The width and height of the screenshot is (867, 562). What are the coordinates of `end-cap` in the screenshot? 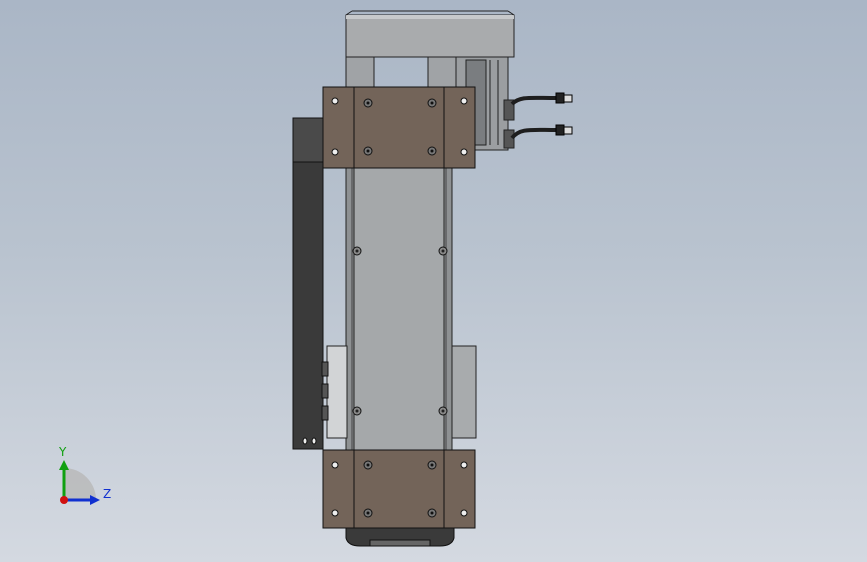 It's located at (400, 537).